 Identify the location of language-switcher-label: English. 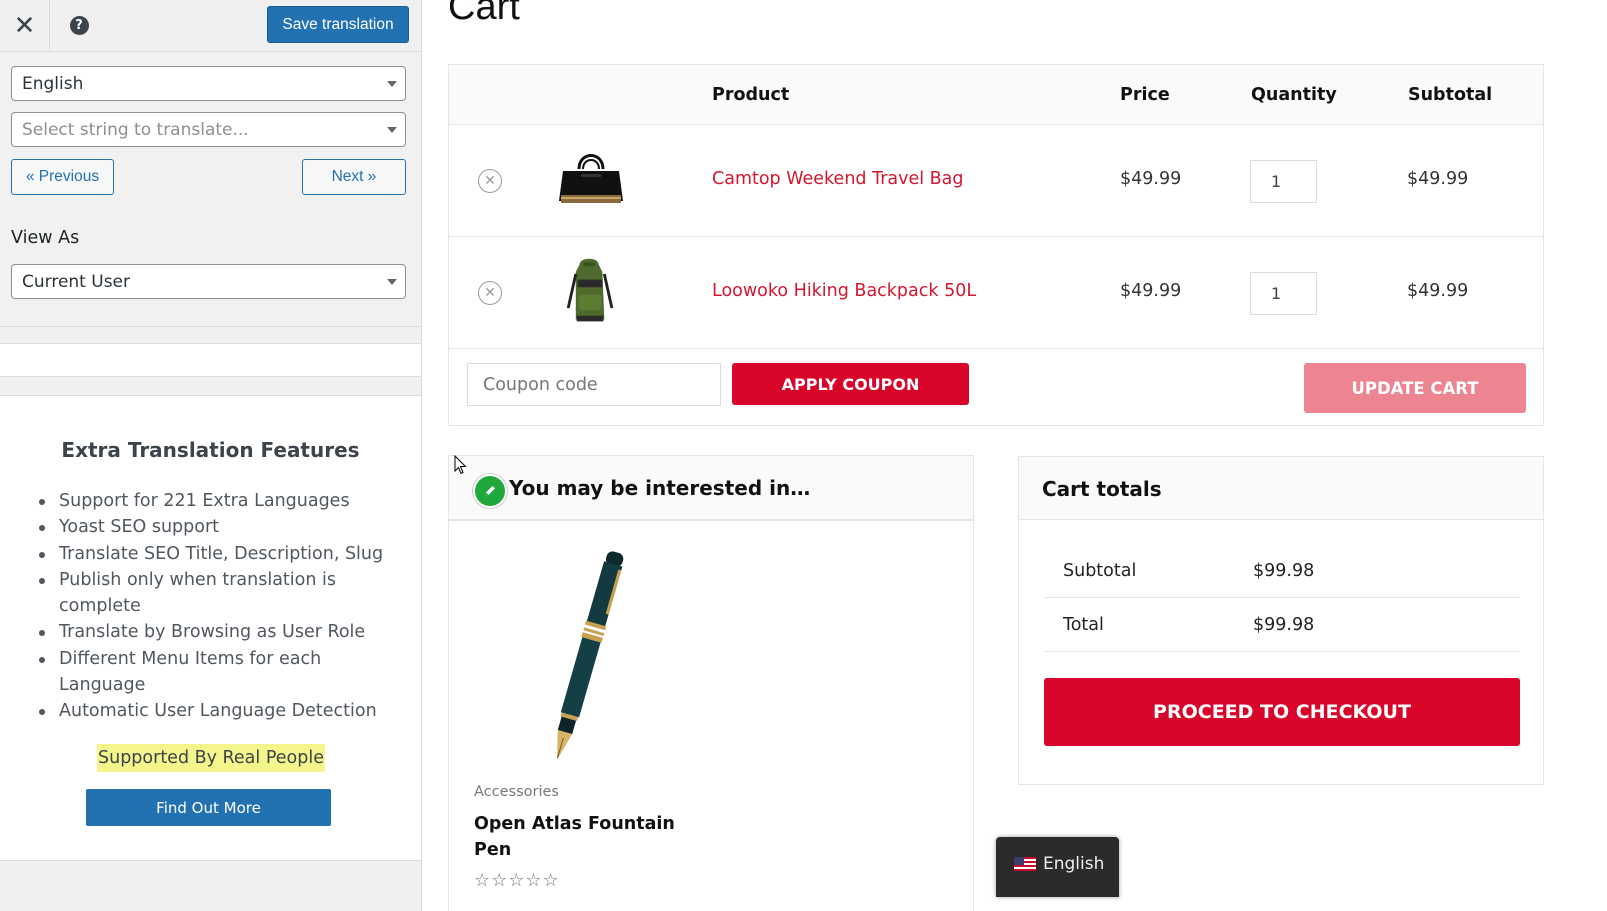
(1074, 864).